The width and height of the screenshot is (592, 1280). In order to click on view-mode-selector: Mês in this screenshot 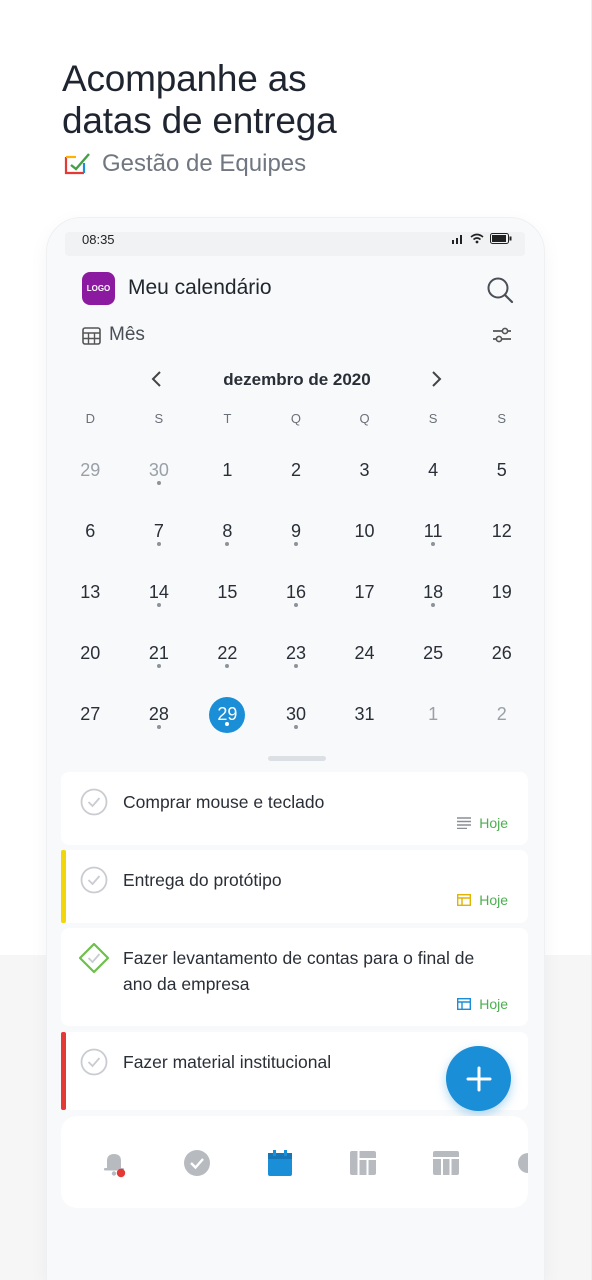, I will do `click(113, 335)`.